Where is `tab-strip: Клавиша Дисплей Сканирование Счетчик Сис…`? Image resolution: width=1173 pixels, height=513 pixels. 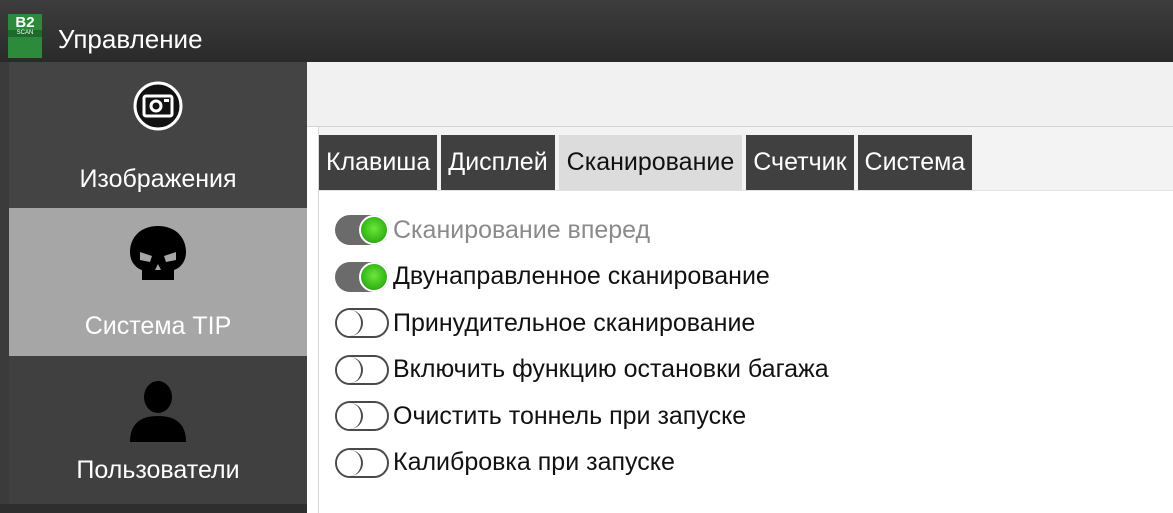 tab-strip: Клавиша Дисплей Сканирование Счетчик Сис… is located at coordinates (746, 159).